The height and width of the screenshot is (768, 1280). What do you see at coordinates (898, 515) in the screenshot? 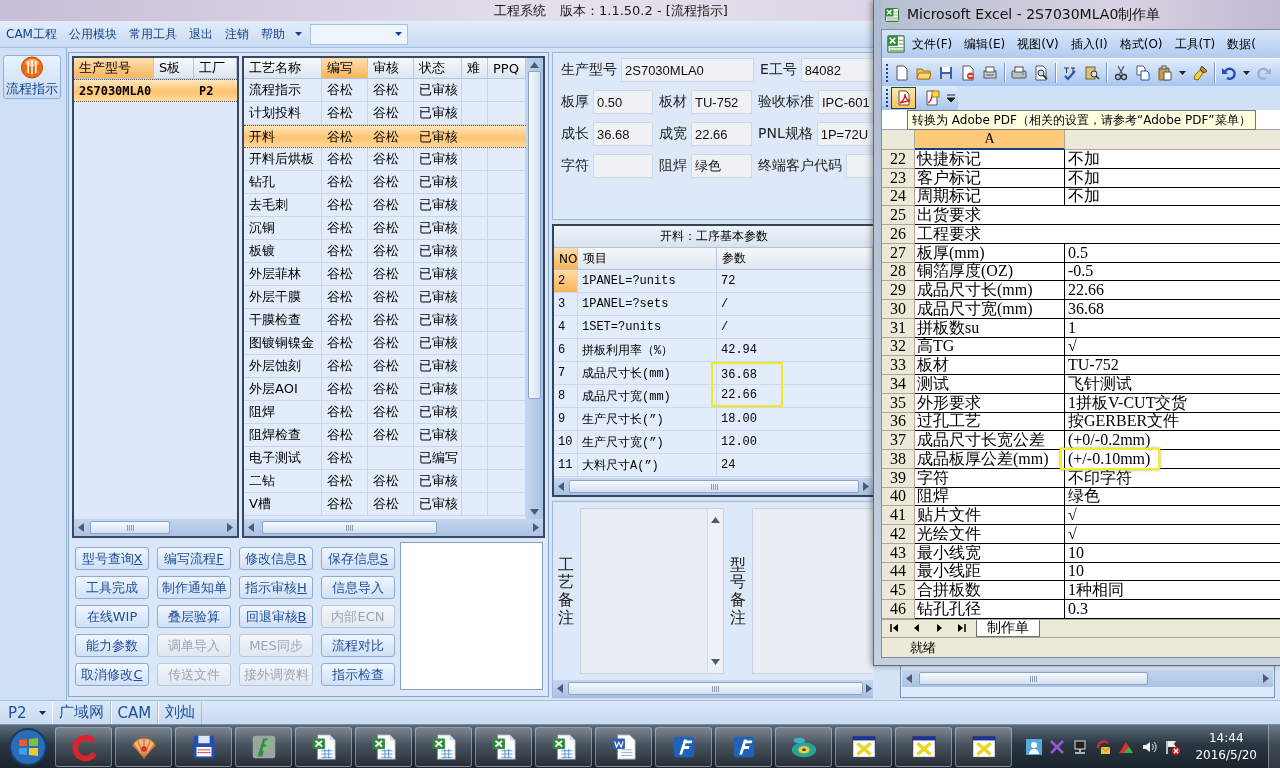
I see `row-header: 41` at bounding box center [898, 515].